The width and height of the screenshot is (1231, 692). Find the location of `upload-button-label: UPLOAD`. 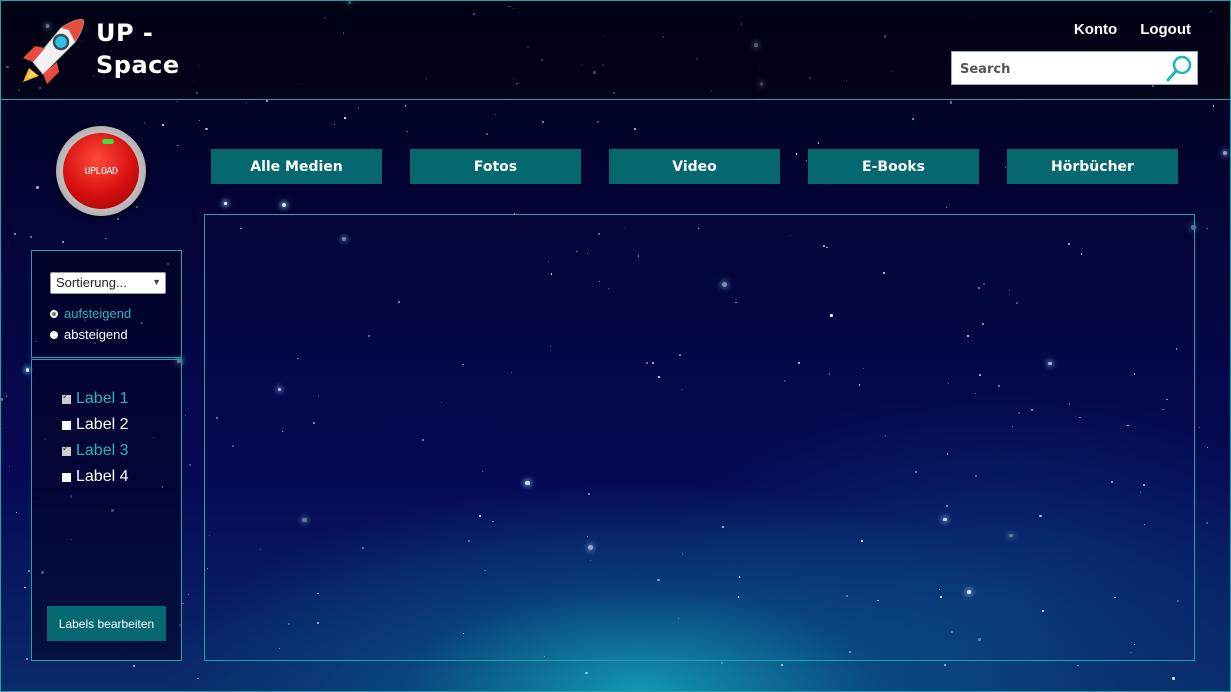

upload-button-label: UPLOAD is located at coordinates (101, 171).